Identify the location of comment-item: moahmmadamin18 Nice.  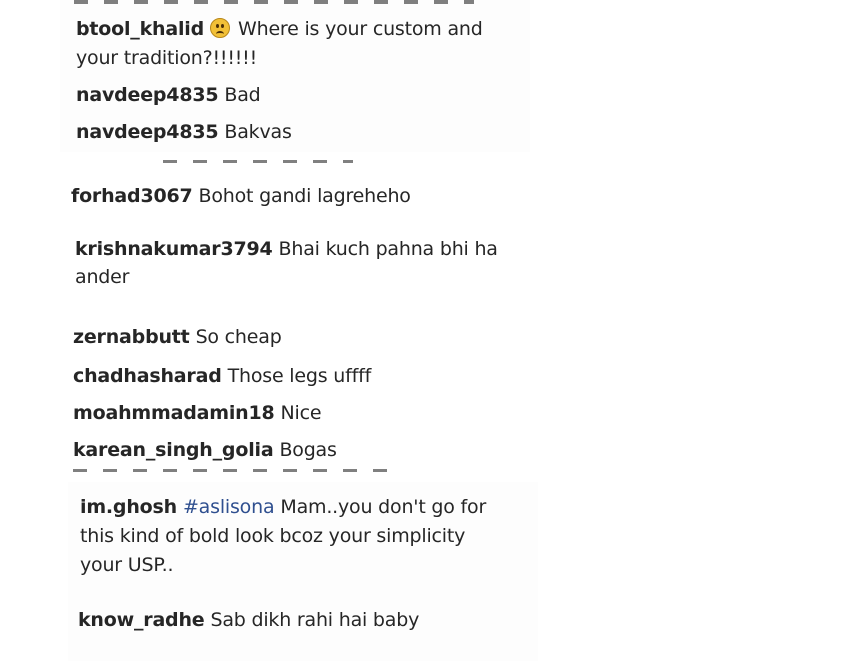
(197, 413).